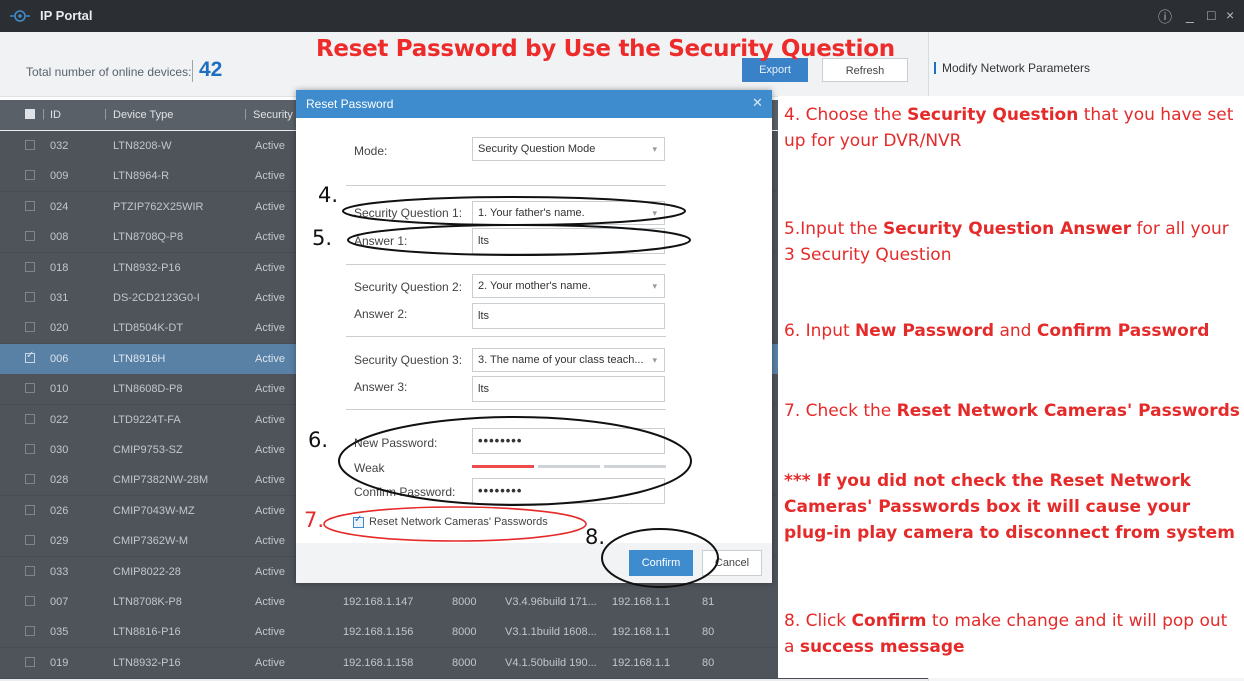  I want to click on step-7-ellipse, so click(455, 524).